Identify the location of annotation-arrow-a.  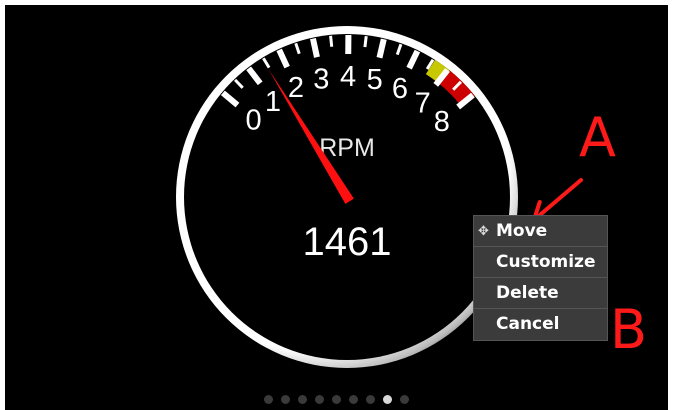
(557, 200).